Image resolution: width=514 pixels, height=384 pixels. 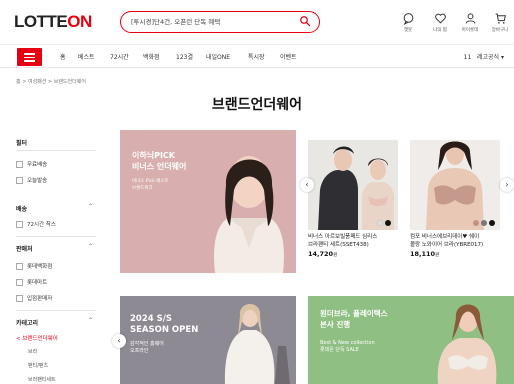 I want to click on carousel-prev-button: ‹, so click(x=307, y=185).